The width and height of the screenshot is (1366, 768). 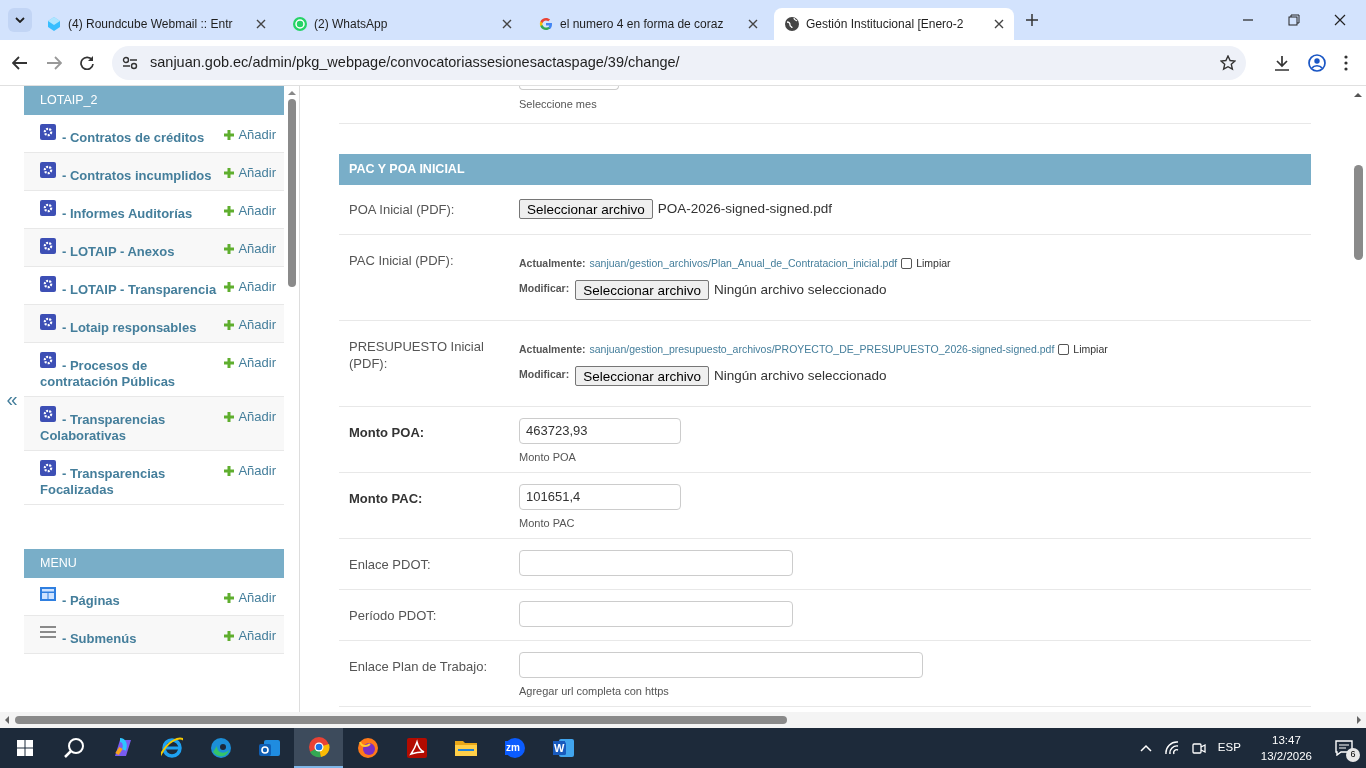 What do you see at coordinates (87, 62) in the screenshot?
I see `reload-icon` at bounding box center [87, 62].